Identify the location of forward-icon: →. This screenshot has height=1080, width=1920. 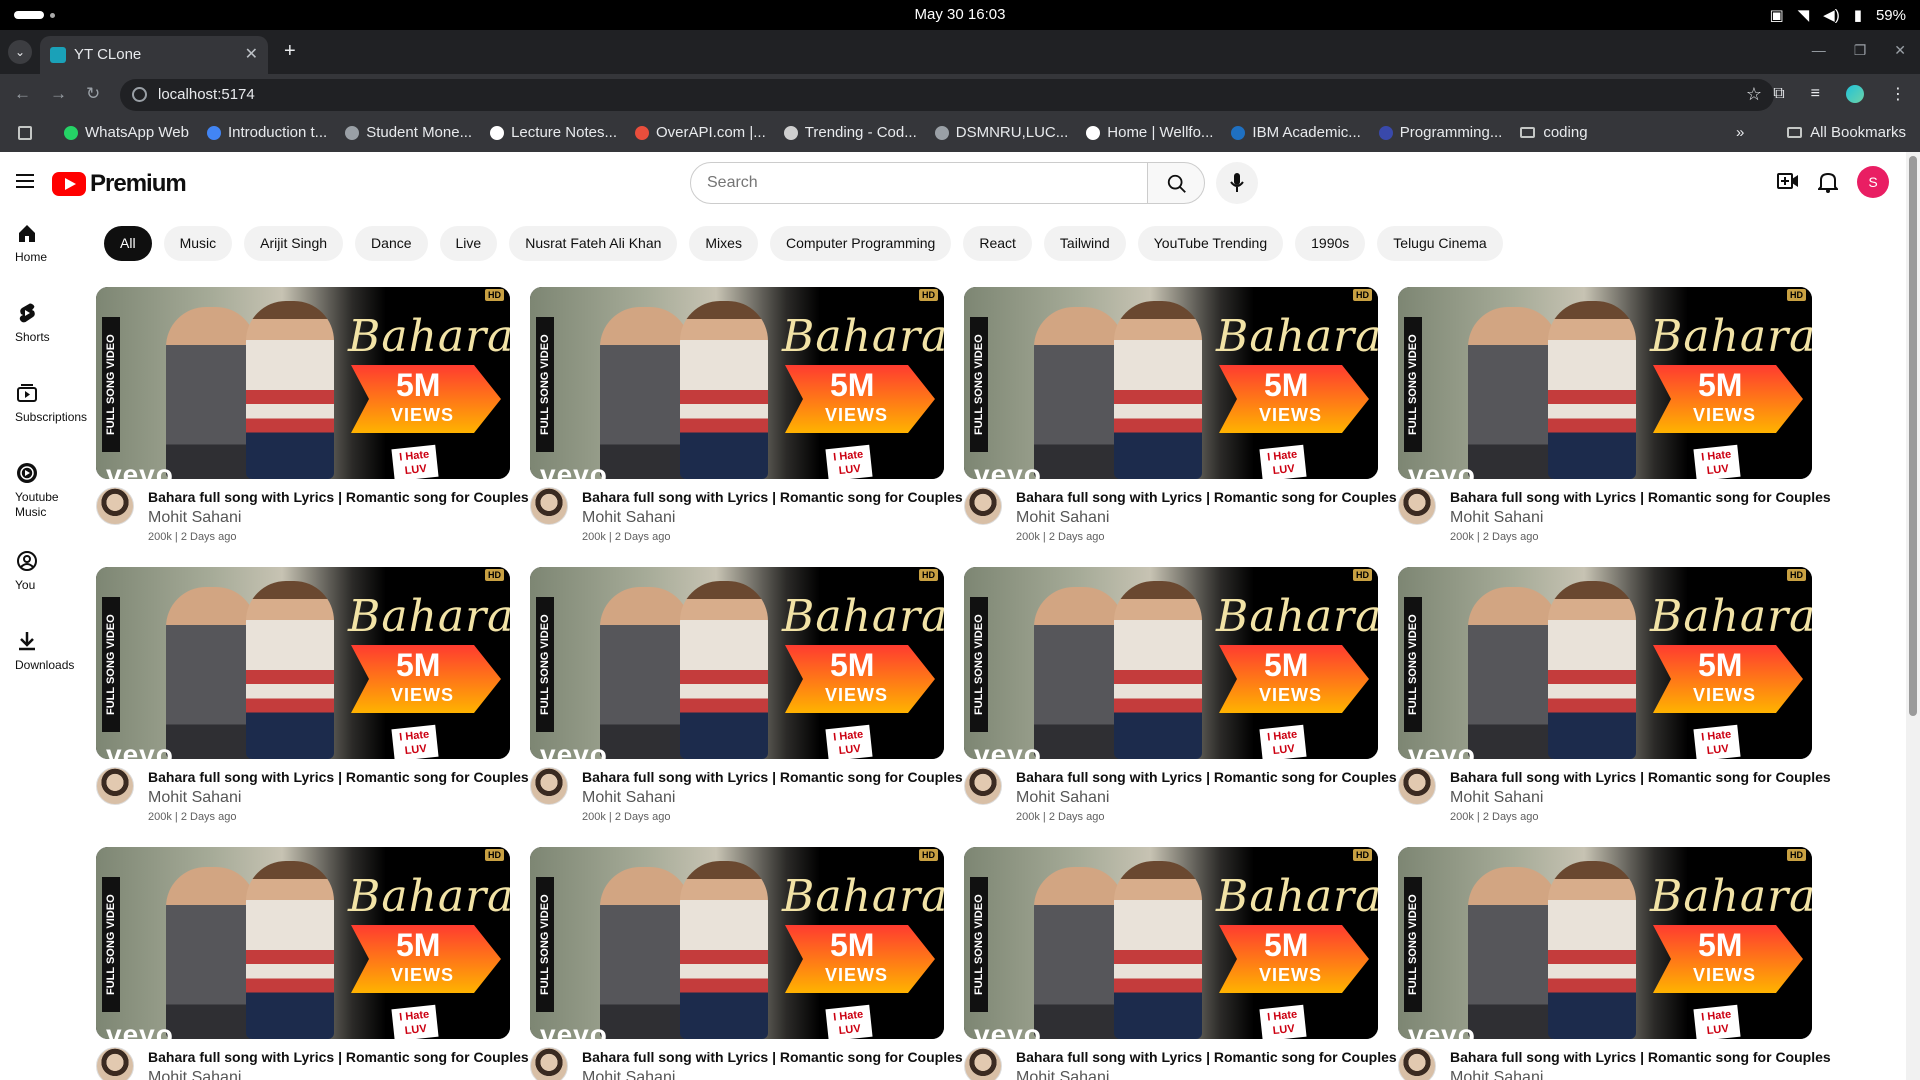
(58, 94).